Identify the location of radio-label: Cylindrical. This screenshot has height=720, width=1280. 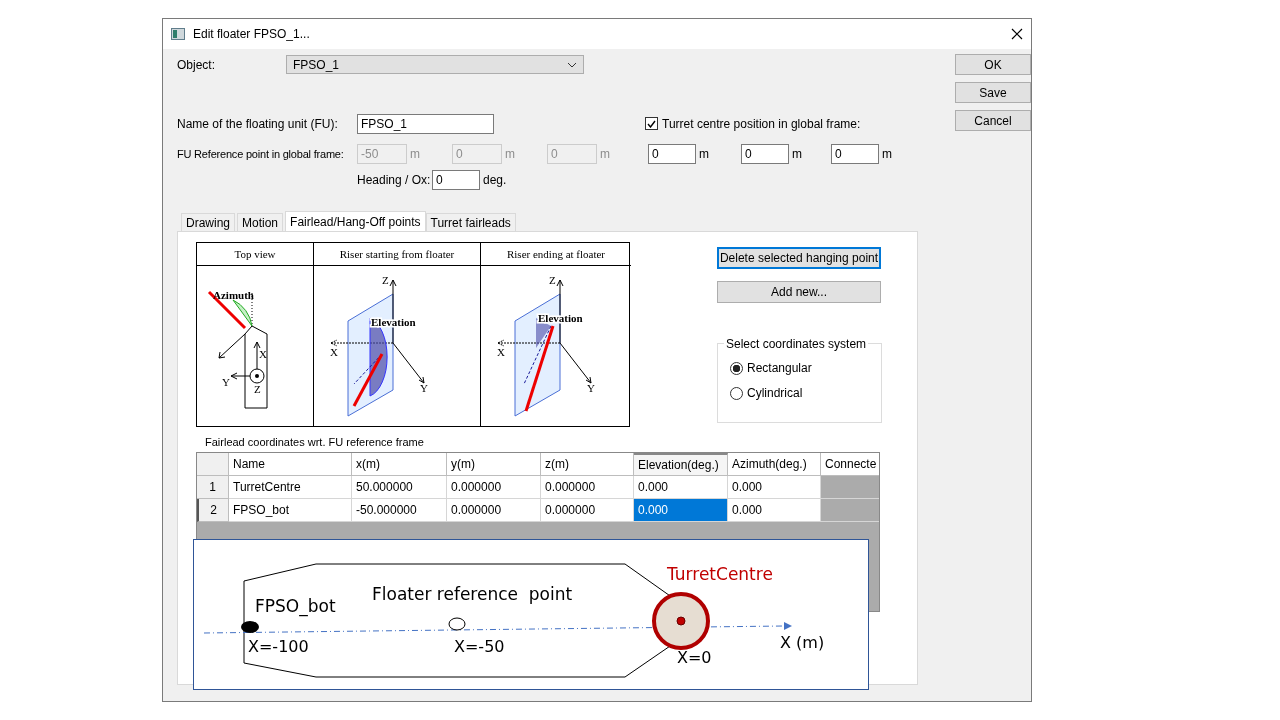
(775, 393).